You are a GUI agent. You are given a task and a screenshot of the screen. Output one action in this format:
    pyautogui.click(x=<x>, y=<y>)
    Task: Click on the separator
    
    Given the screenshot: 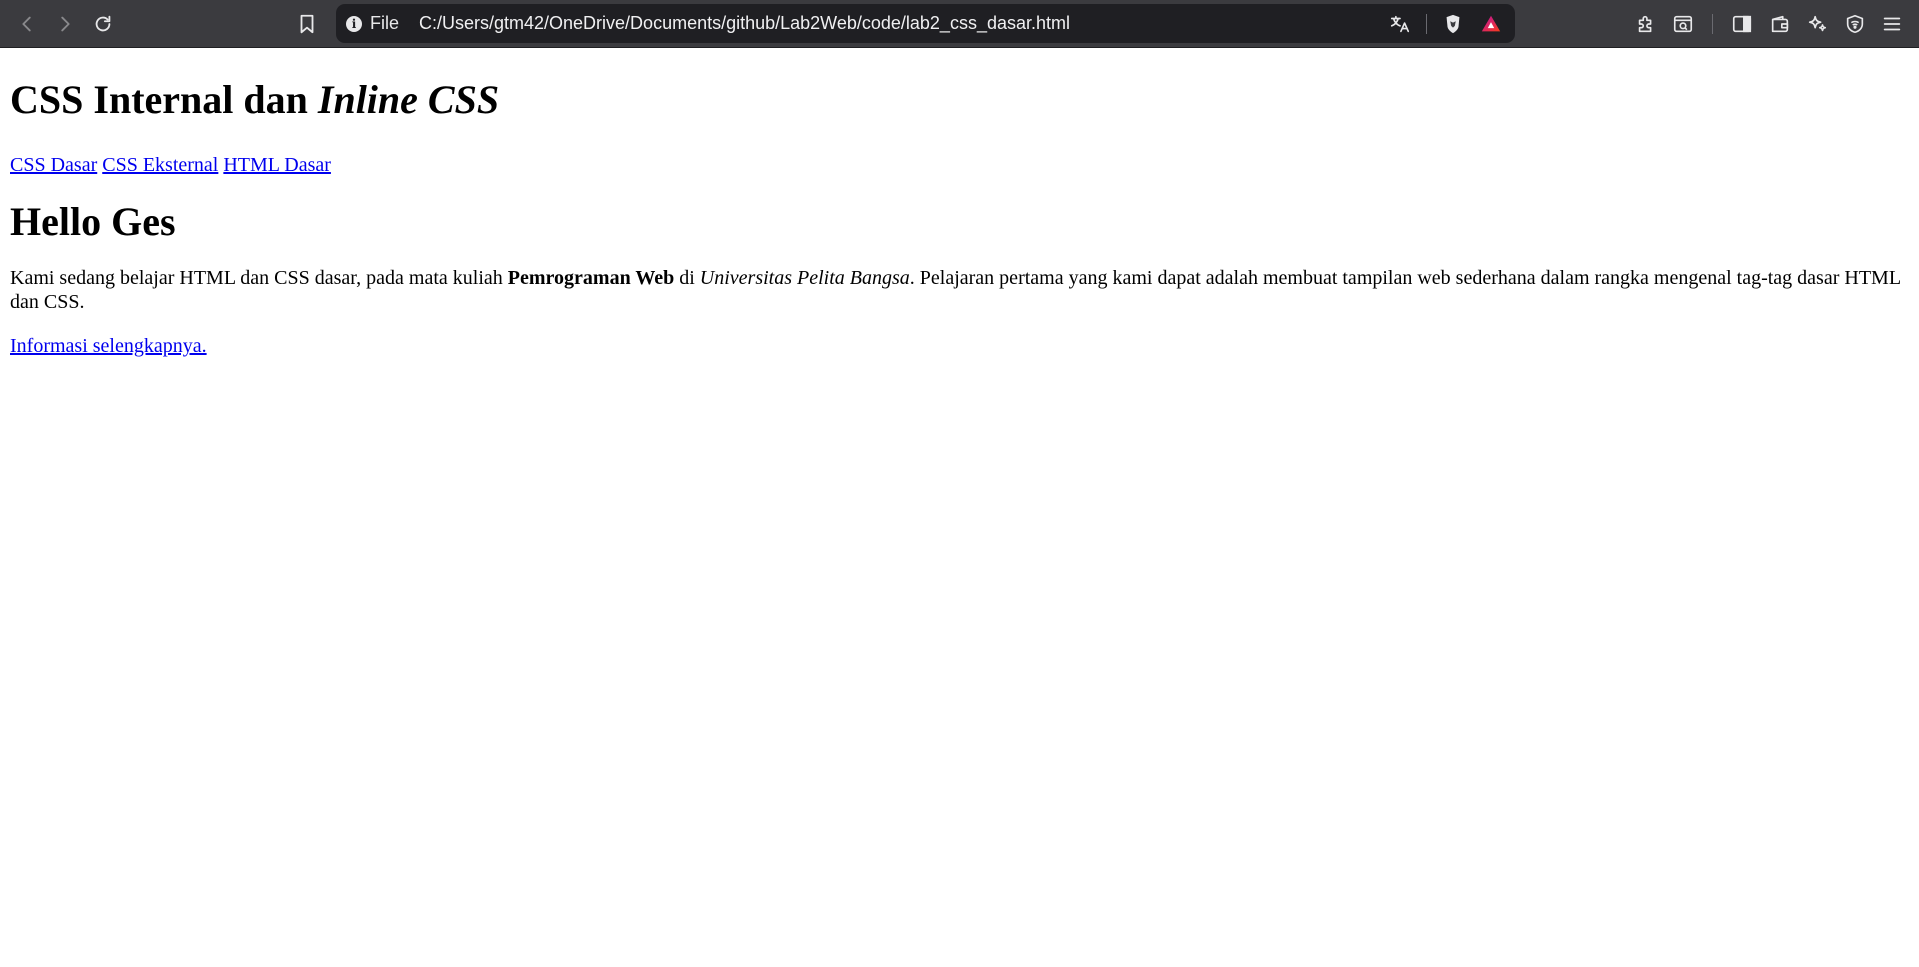 What is the action you would take?
    pyautogui.click(x=1426, y=23)
    